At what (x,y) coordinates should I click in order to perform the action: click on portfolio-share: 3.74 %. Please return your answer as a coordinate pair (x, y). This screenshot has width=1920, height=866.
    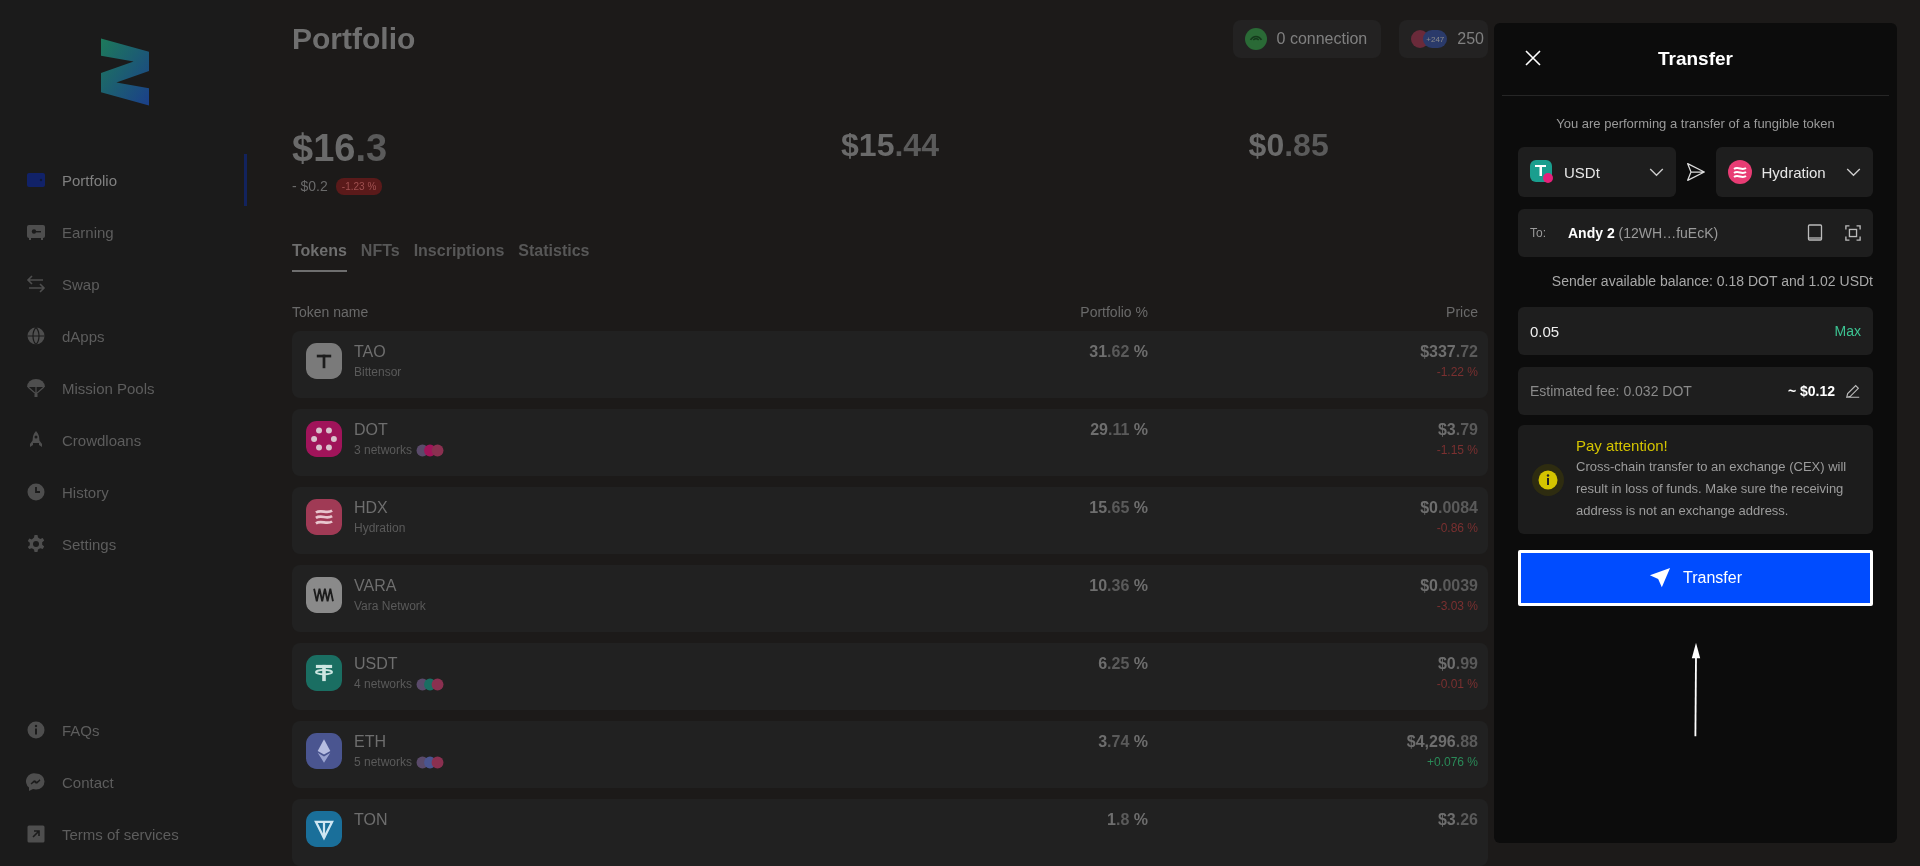
    Looking at the image, I should click on (1123, 742).